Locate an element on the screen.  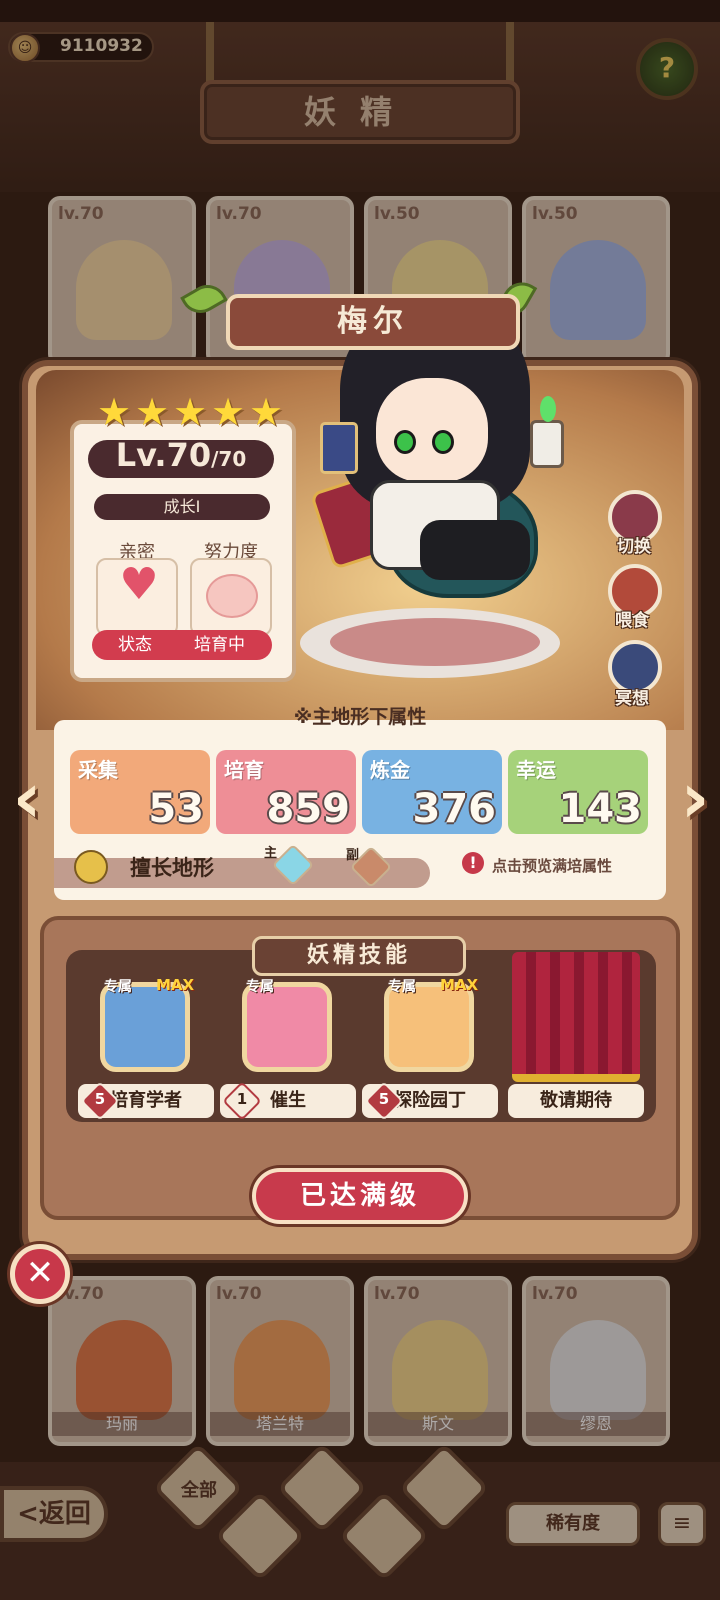
prev-arrow-icon: ‹ is located at coordinates (27, 800).